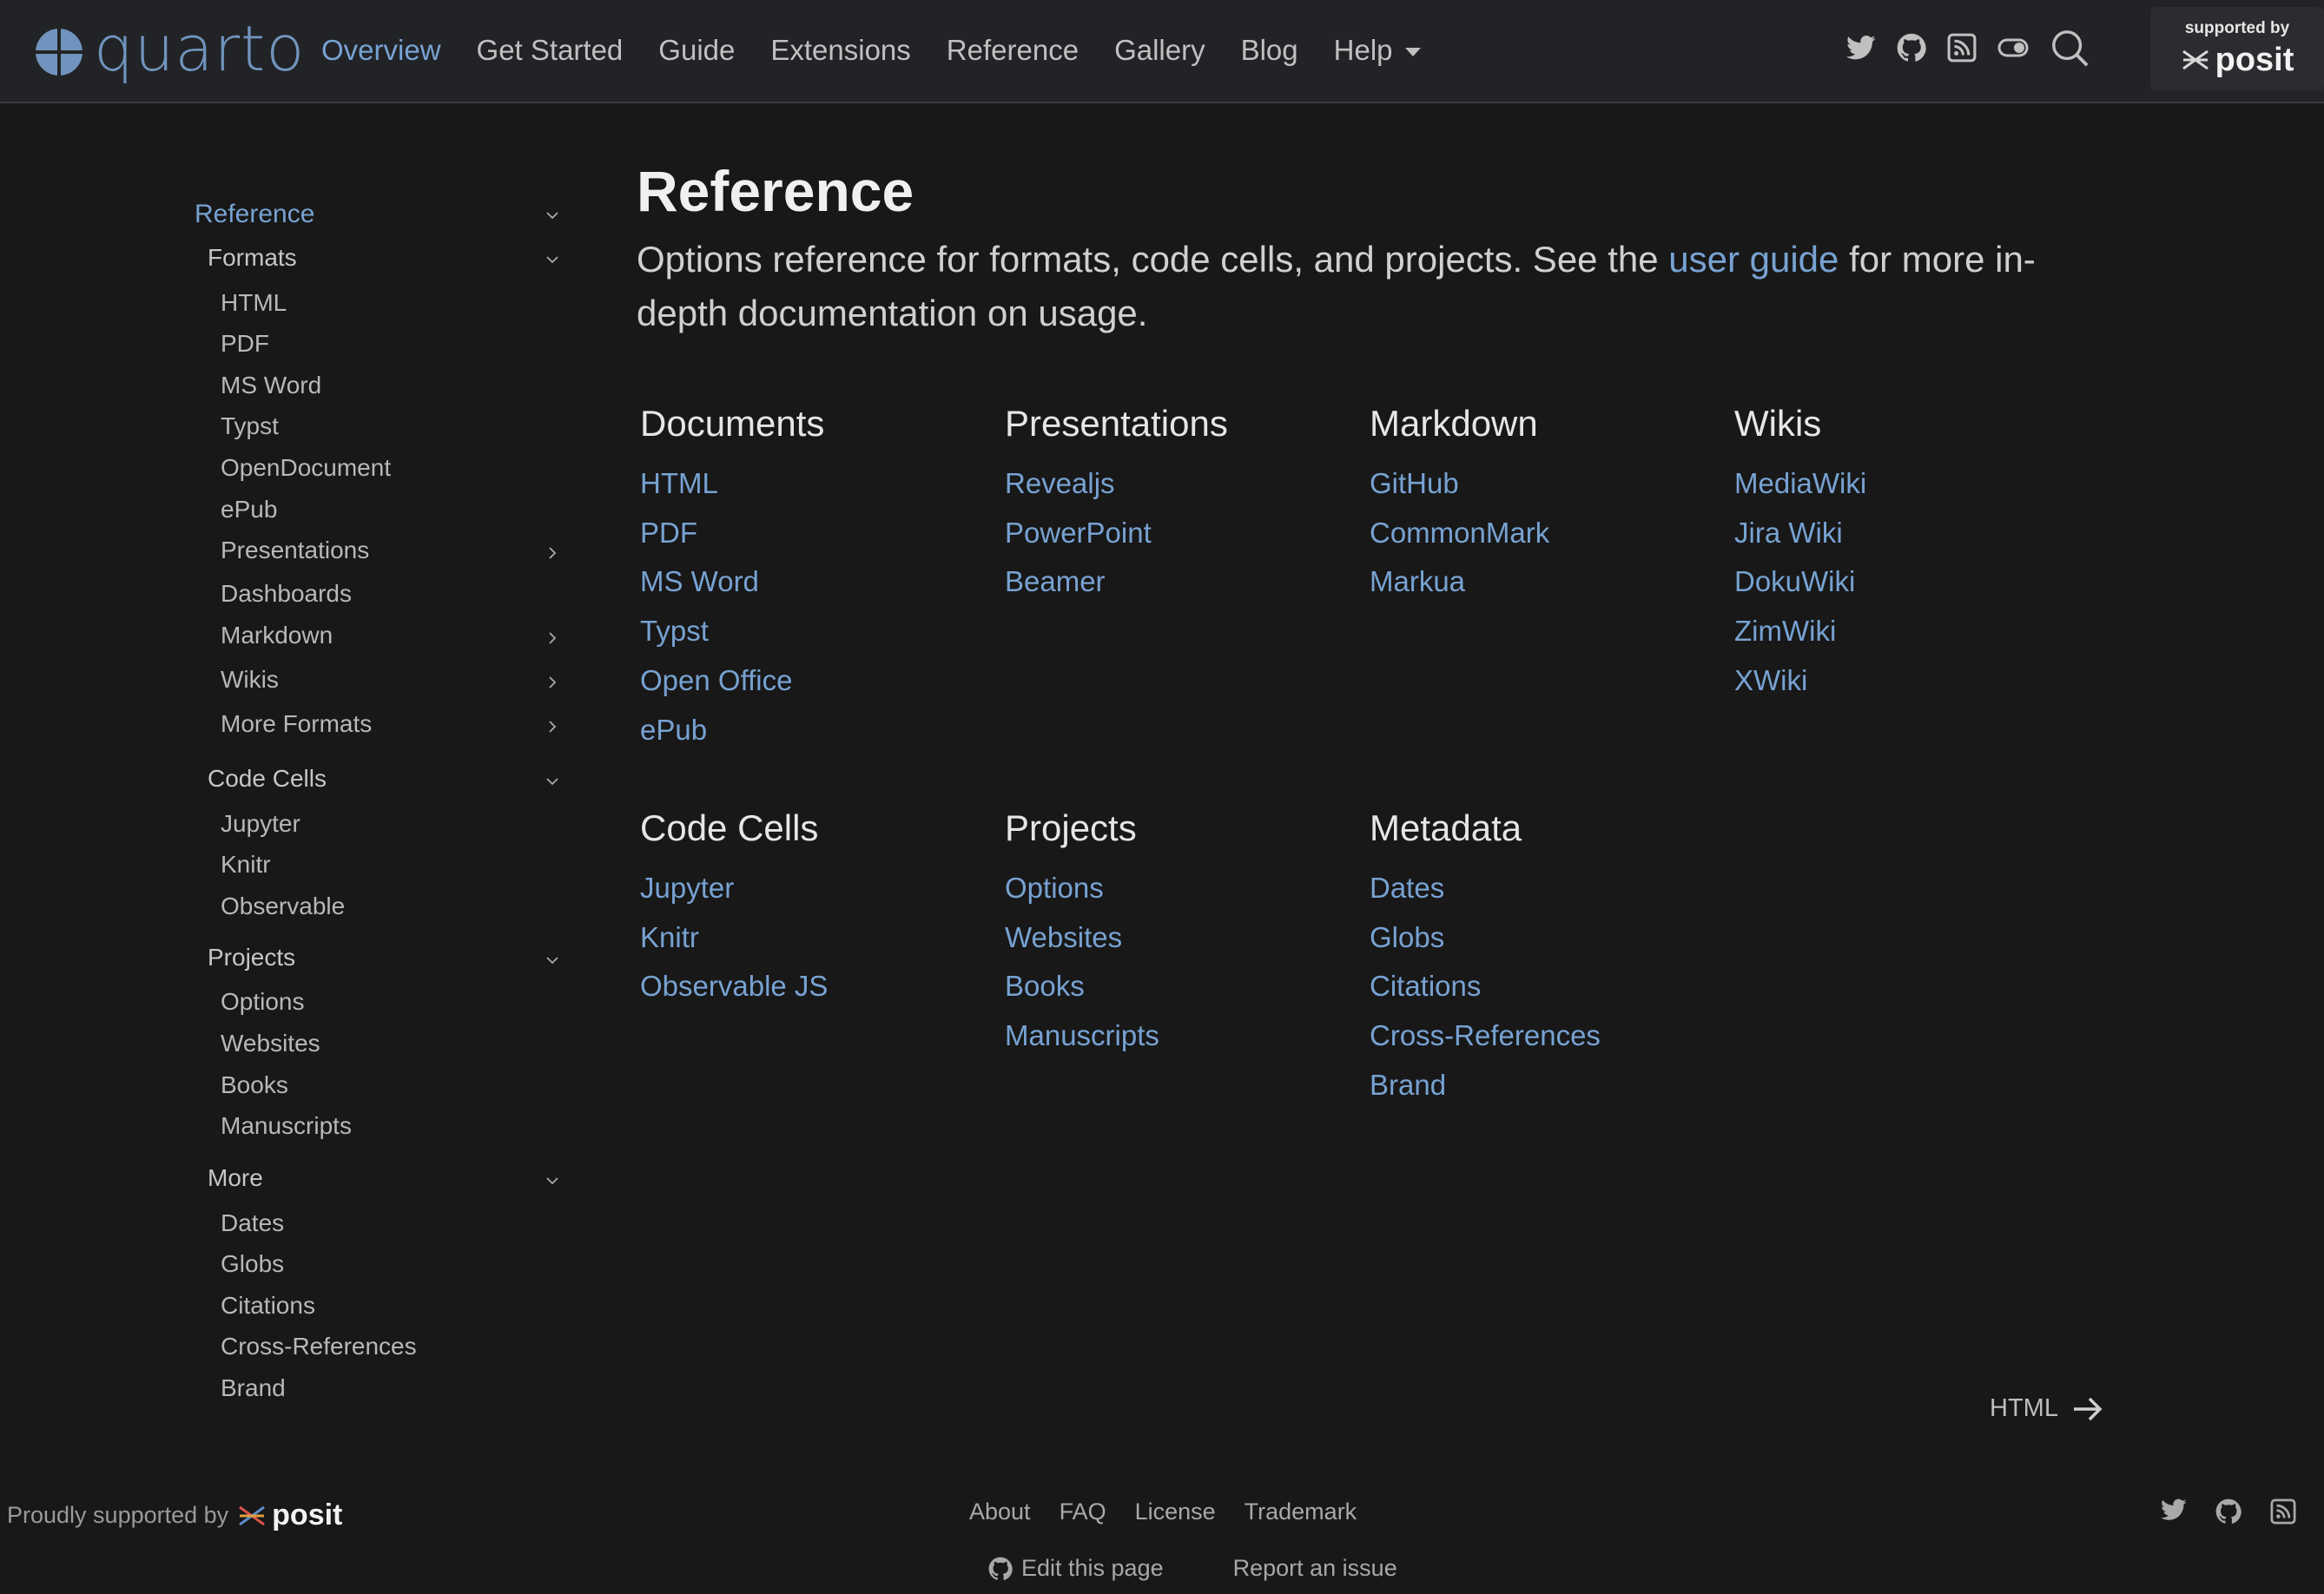 Image resolution: width=2324 pixels, height=1594 pixels. I want to click on posit-wordmark: posit, so click(2254, 59).